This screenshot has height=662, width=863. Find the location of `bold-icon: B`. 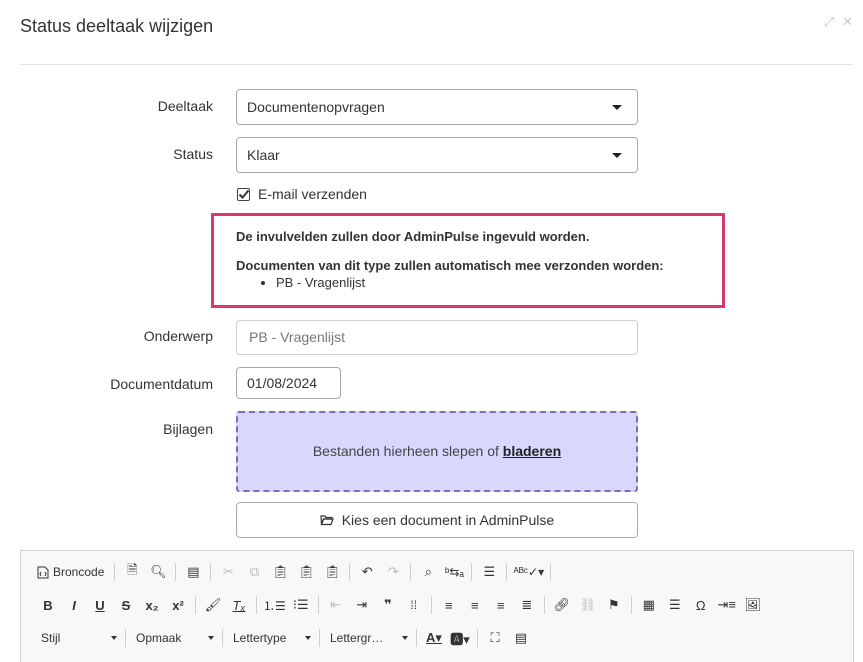

bold-icon: B is located at coordinates (48, 605).